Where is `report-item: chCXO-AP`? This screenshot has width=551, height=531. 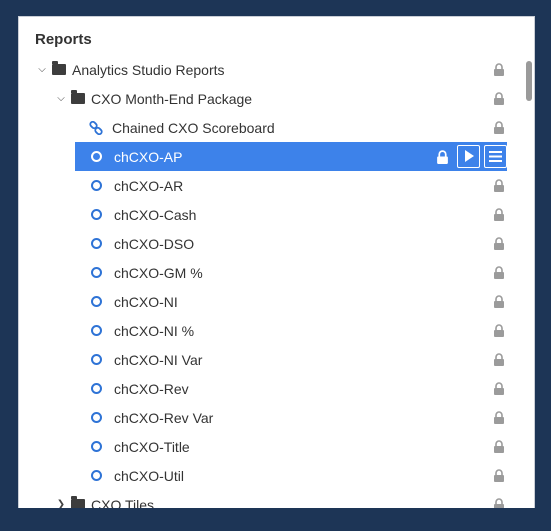
report-item: chCXO-AP is located at coordinates (291, 156).